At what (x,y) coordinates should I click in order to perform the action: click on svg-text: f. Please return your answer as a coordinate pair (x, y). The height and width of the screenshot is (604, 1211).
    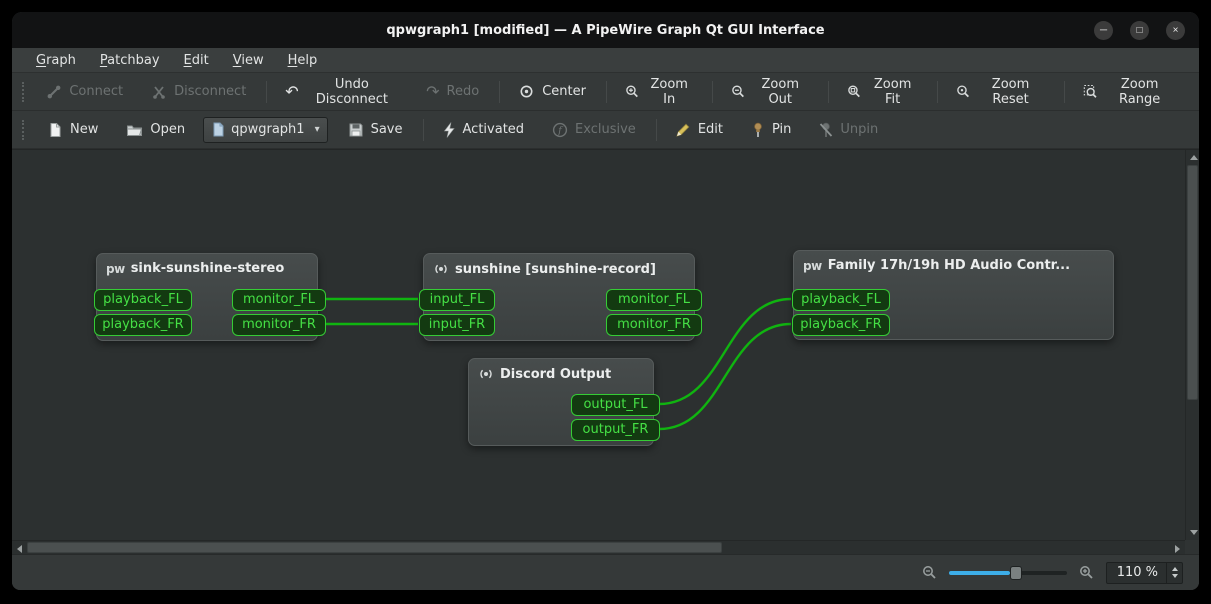
    Looking at the image, I should click on (560, 130).